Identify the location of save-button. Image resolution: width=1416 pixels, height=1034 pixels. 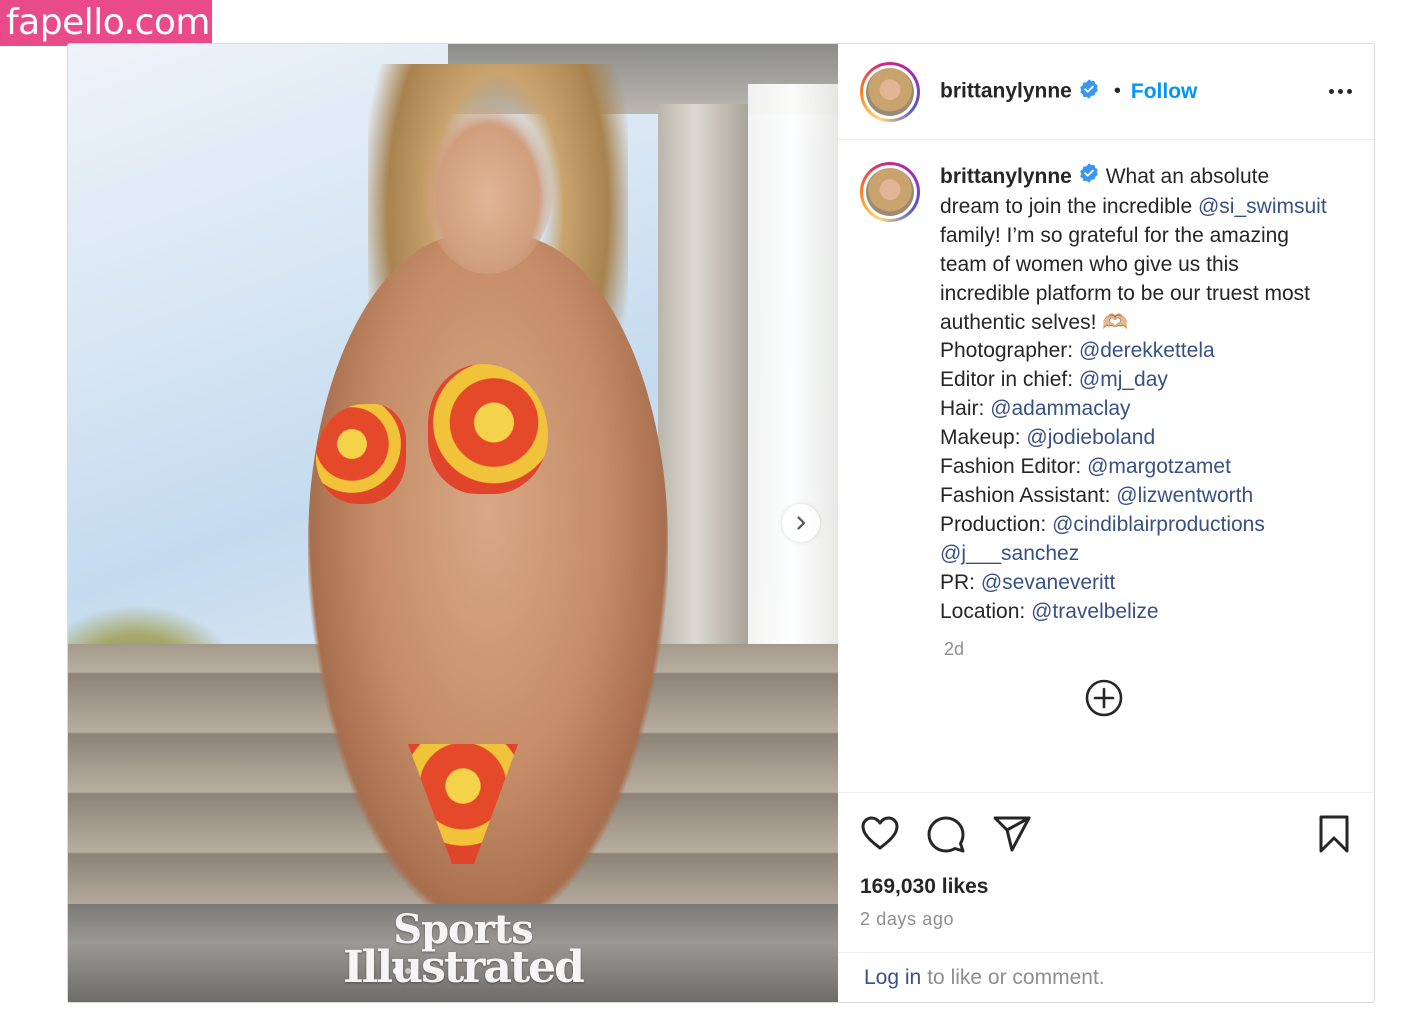
(1334, 834).